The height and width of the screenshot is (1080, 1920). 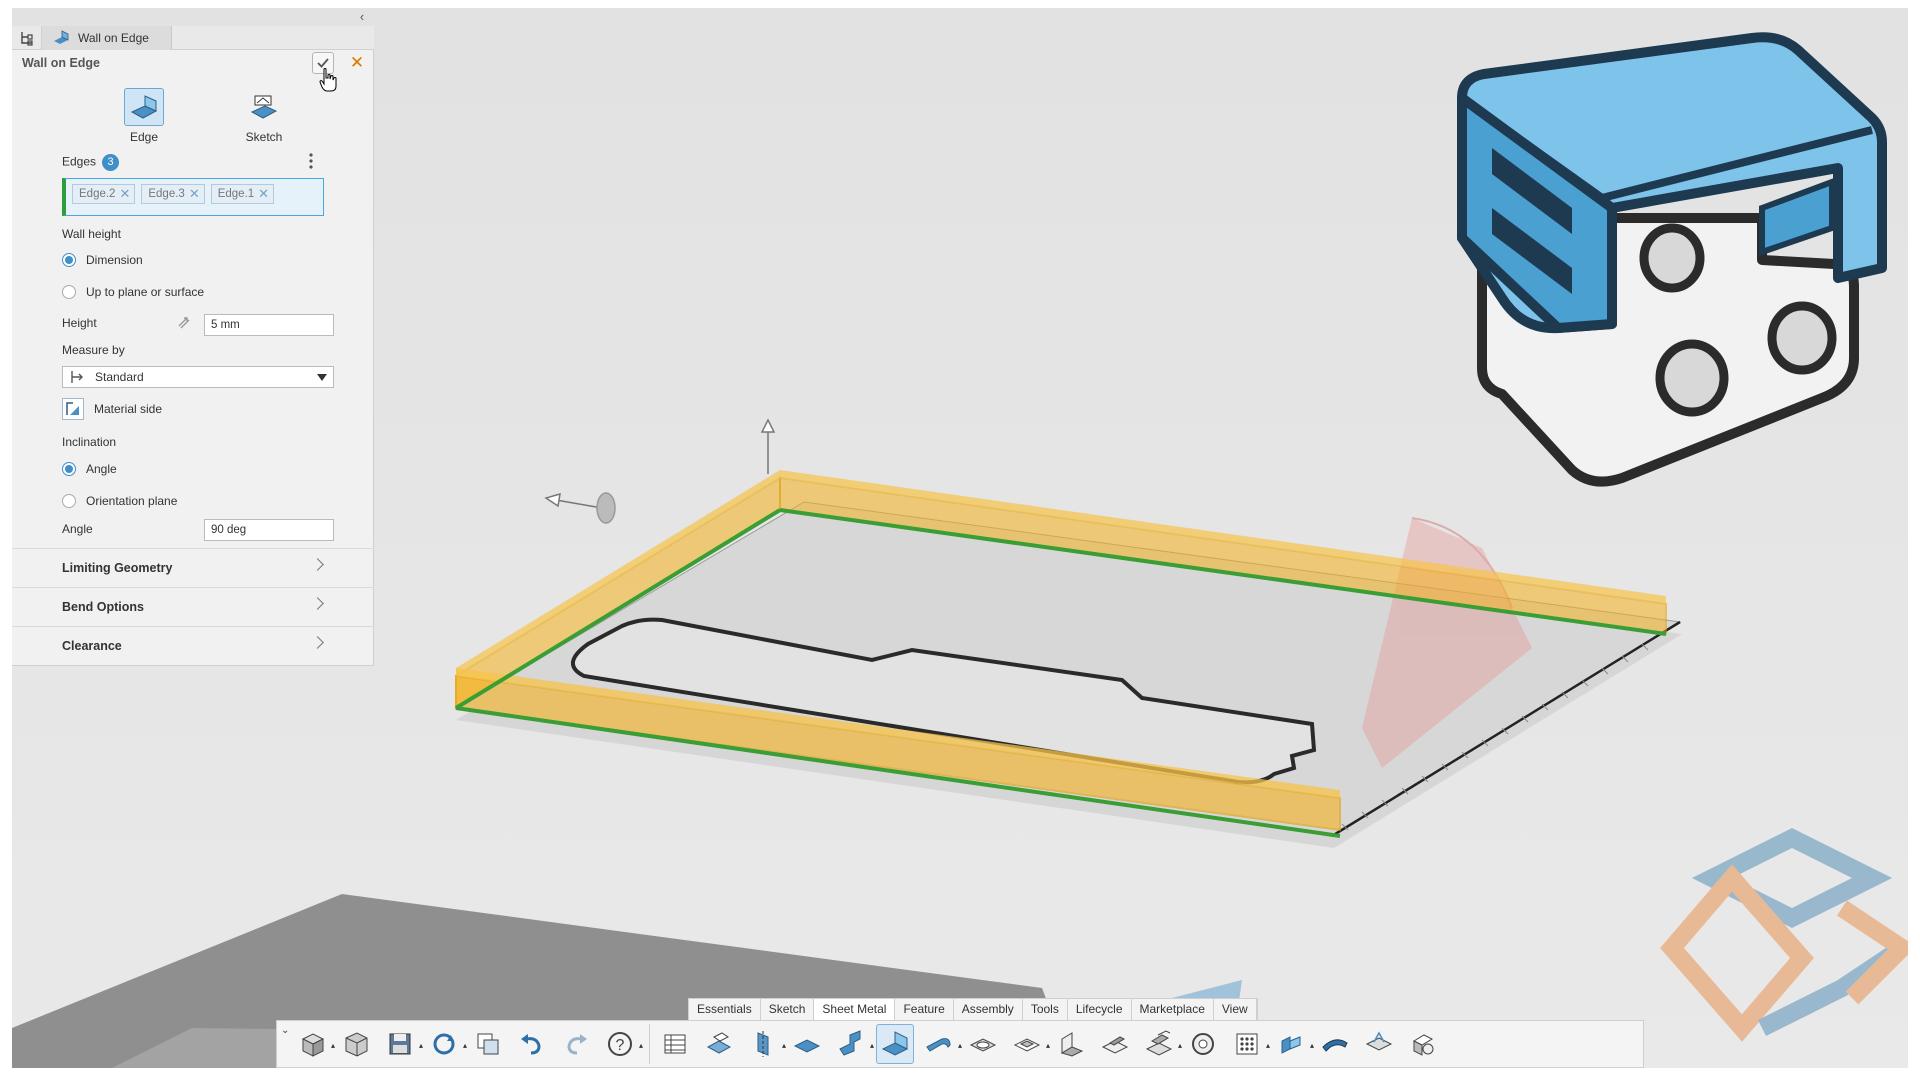 What do you see at coordinates (1161, 1044) in the screenshot?
I see `fold-button: ▴` at bounding box center [1161, 1044].